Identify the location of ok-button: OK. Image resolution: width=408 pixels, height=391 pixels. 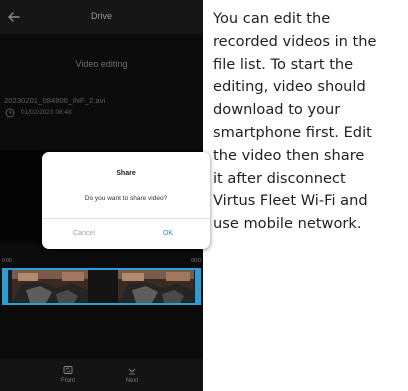
(168, 233).